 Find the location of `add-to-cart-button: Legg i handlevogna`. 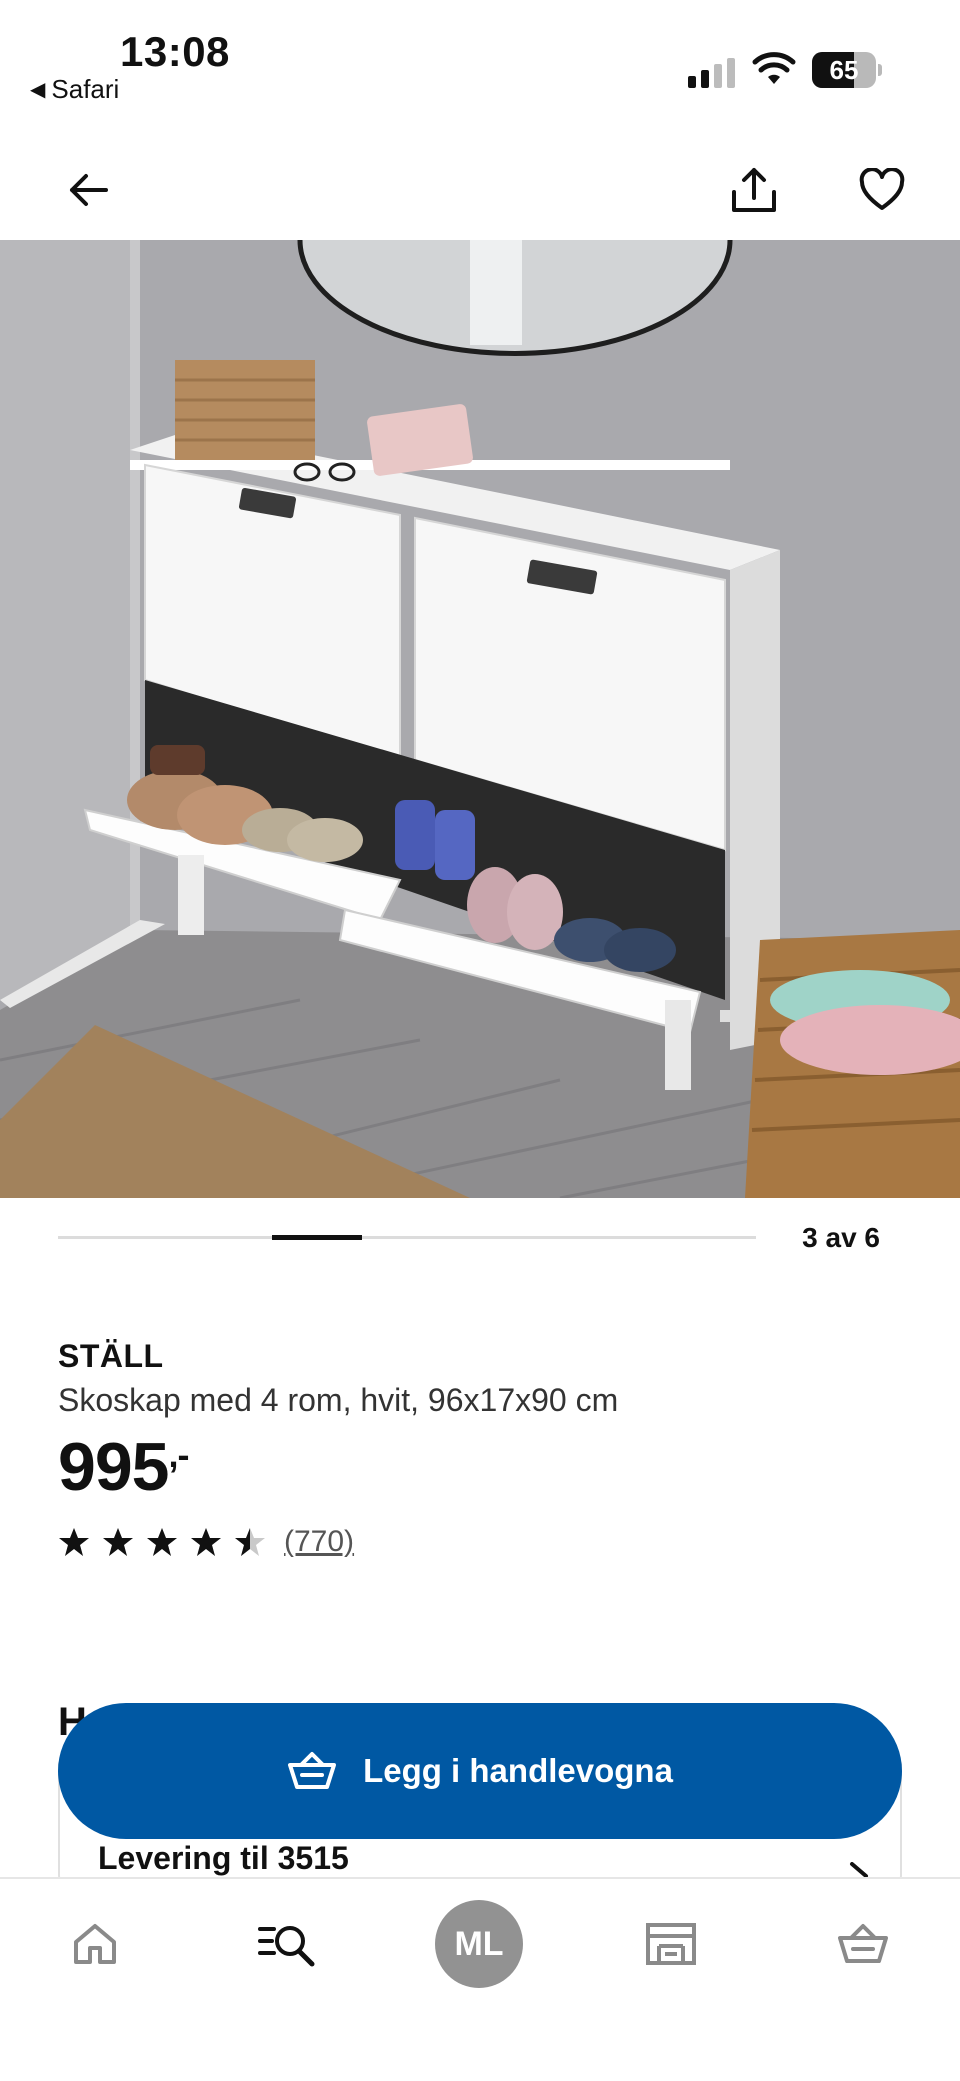

add-to-cart-button: Legg i handlevogna is located at coordinates (480, 1771).